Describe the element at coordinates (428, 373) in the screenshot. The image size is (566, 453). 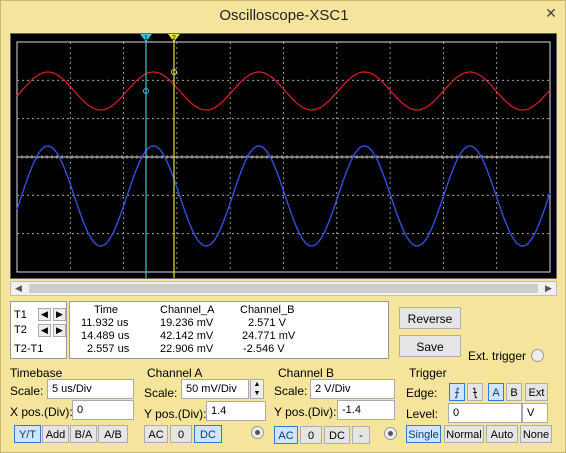
I see `trigger-title: Trigger` at that location.